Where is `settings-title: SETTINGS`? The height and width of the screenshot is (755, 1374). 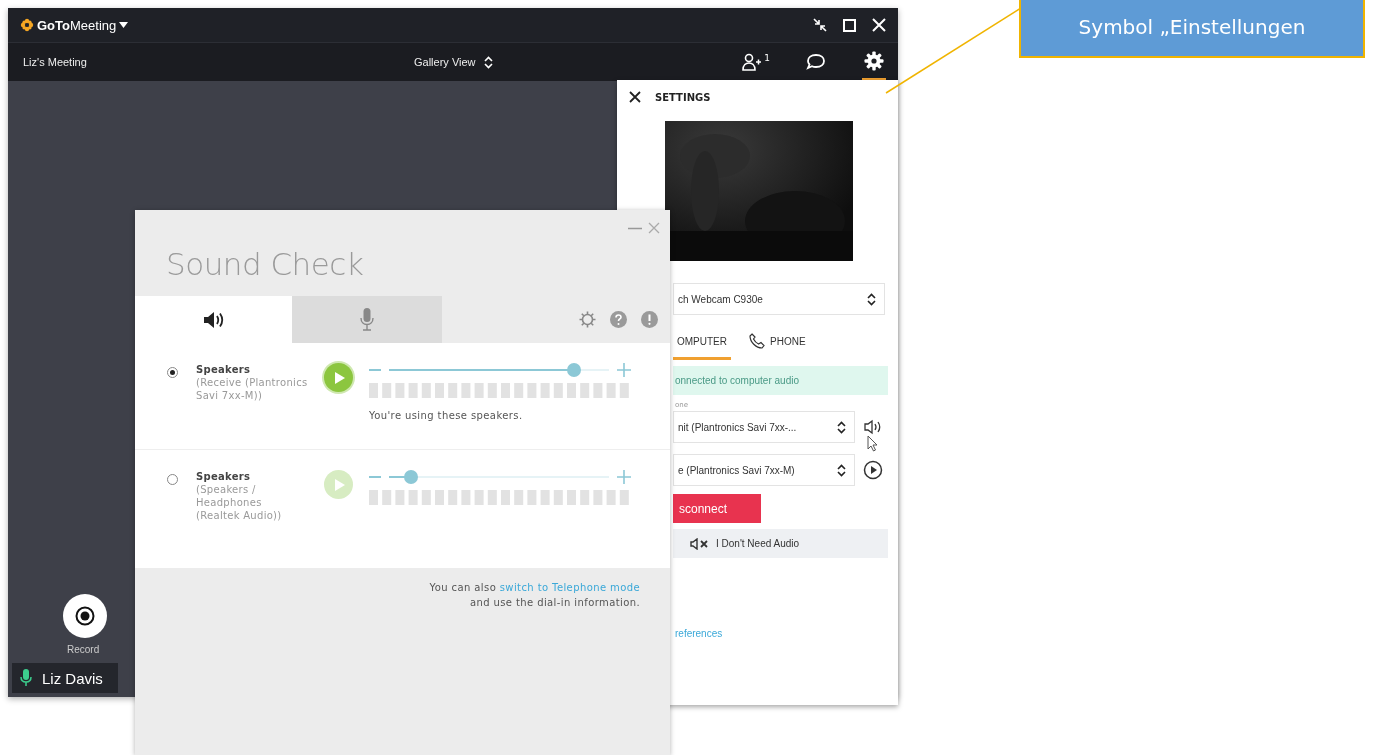
settings-title: SETTINGS is located at coordinates (683, 97).